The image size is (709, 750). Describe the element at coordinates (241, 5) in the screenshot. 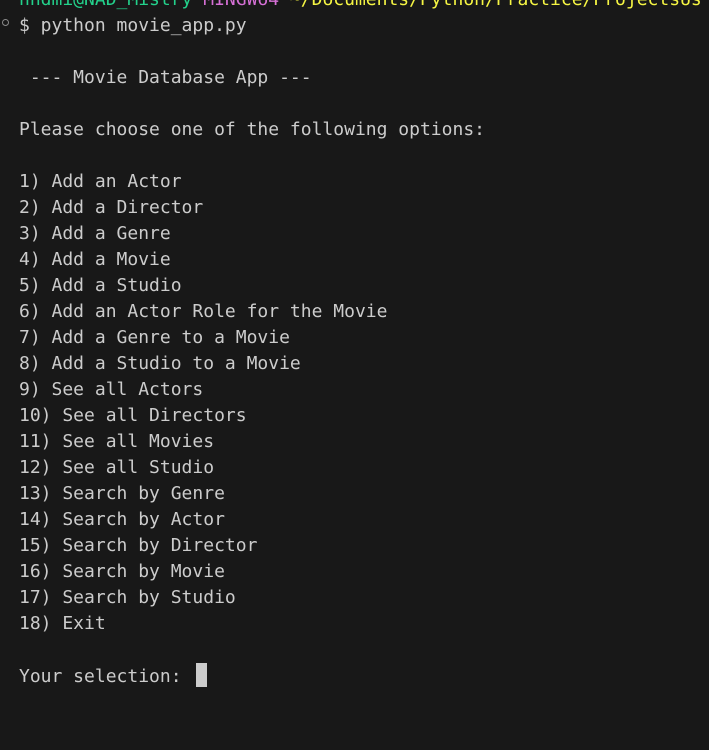

I see `prompt-msystem: MINGW64` at that location.